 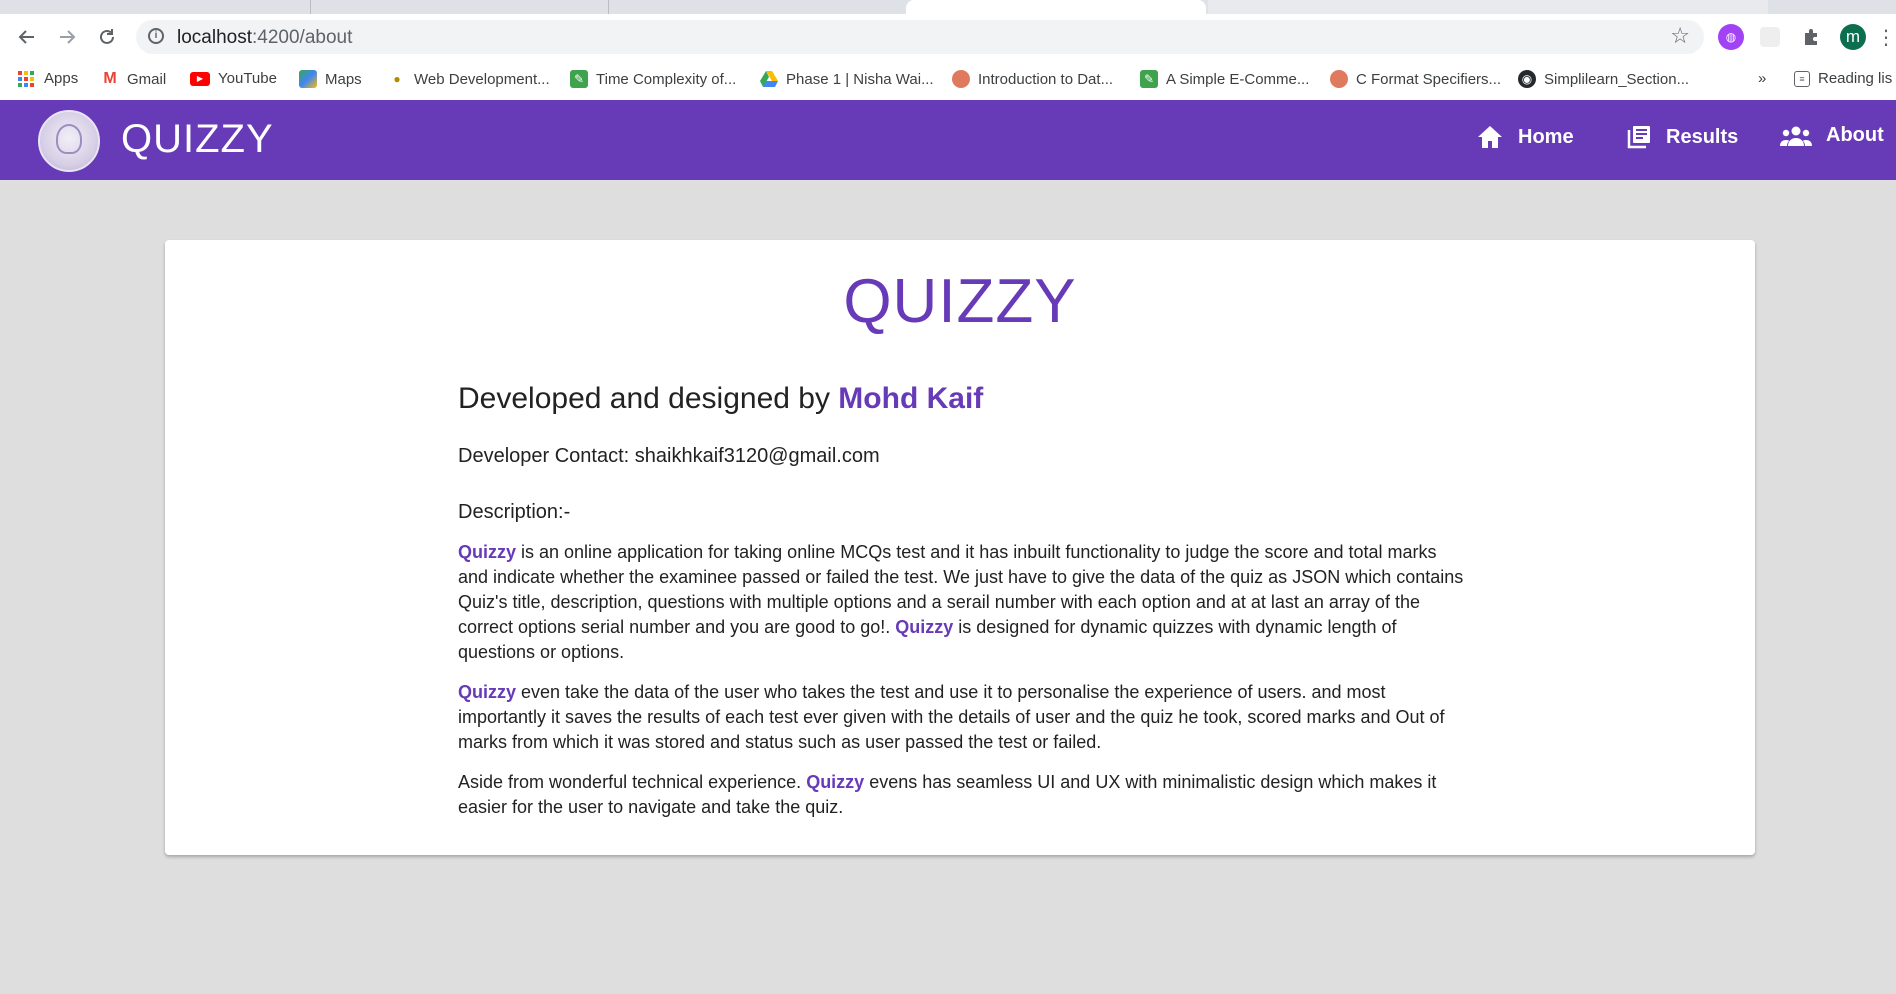 What do you see at coordinates (1853, 37) in the screenshot?
I see `profile-avatar: m` at bounding box center [1853, 37].